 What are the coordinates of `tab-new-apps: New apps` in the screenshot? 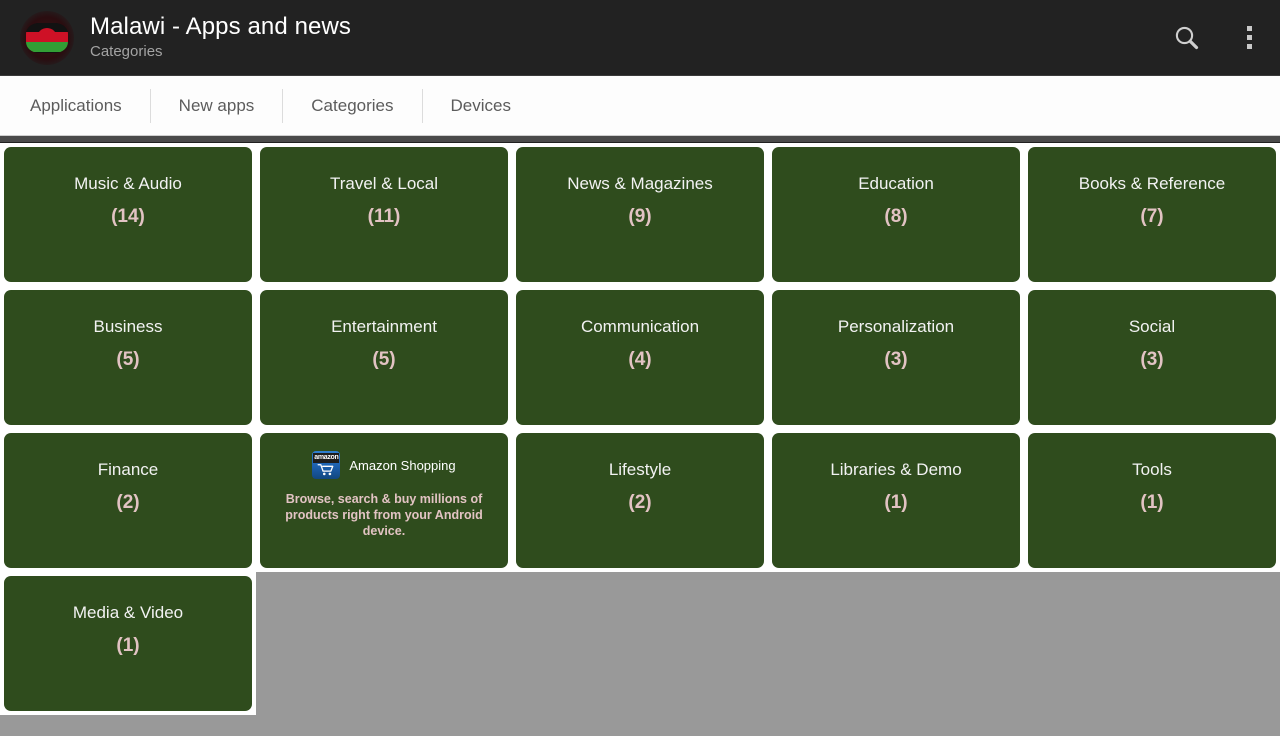 It's located at (216, 105).